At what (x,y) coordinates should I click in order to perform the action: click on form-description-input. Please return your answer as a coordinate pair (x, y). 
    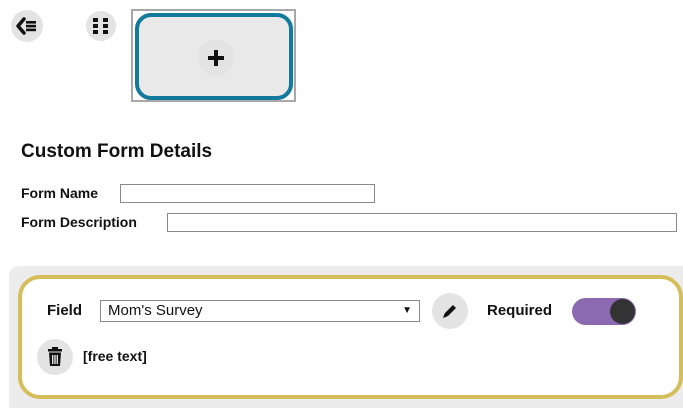
    Looking at the image, I should click on (422, 222).